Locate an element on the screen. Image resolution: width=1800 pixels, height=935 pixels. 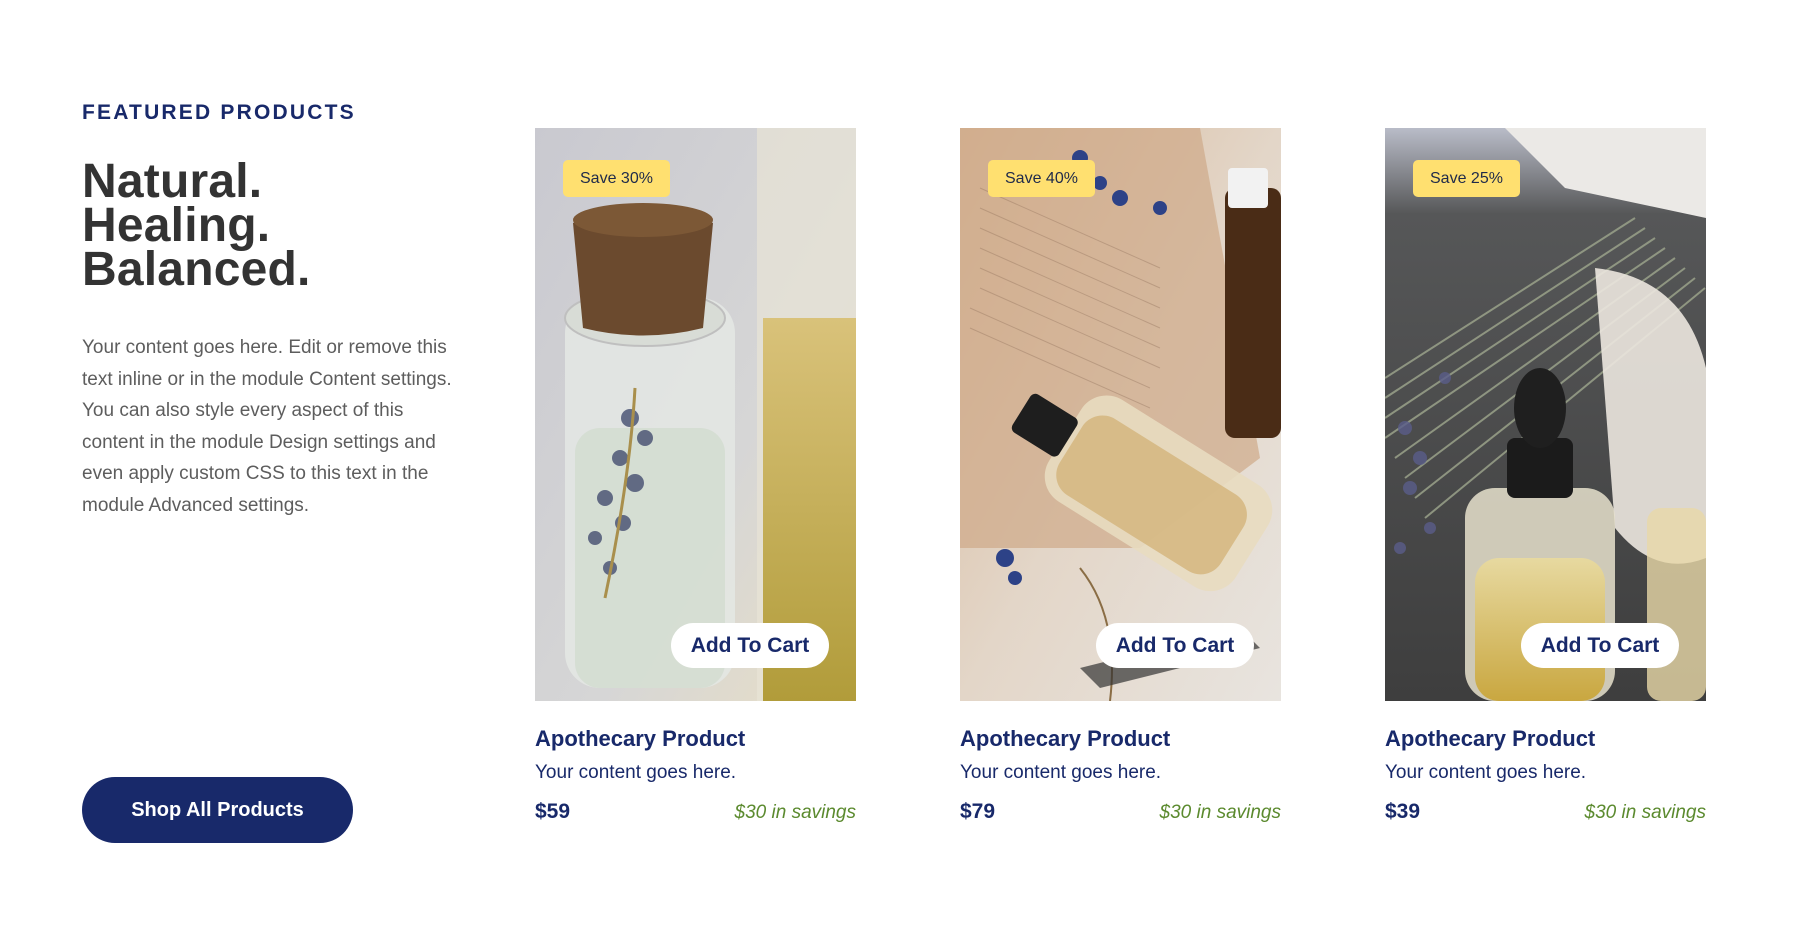
product-image-3: Save 25% Add To Cart is located at coordinates (1545, 414).